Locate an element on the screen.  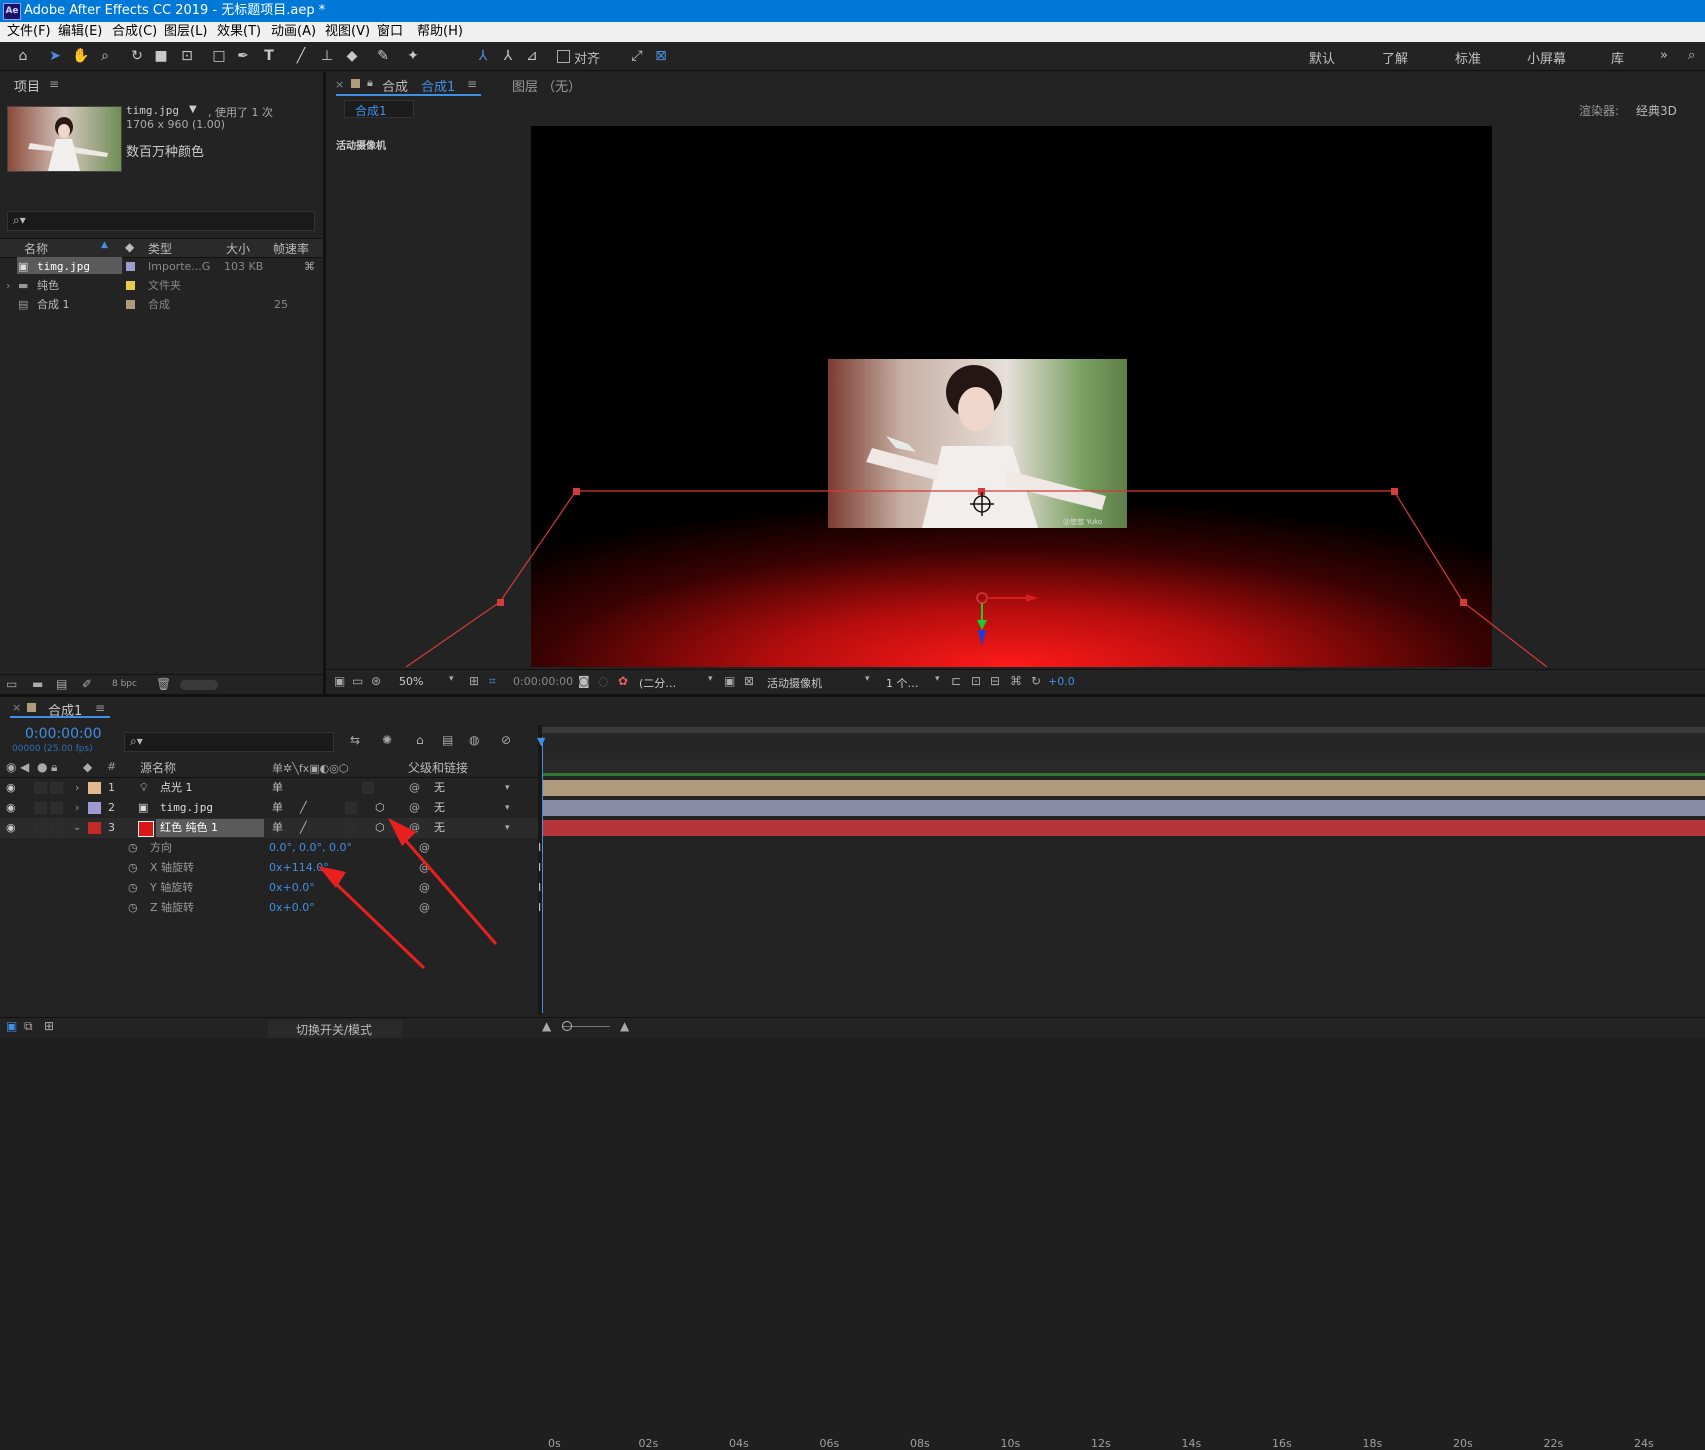
time-ruler is located at coordinates (1123, 743).